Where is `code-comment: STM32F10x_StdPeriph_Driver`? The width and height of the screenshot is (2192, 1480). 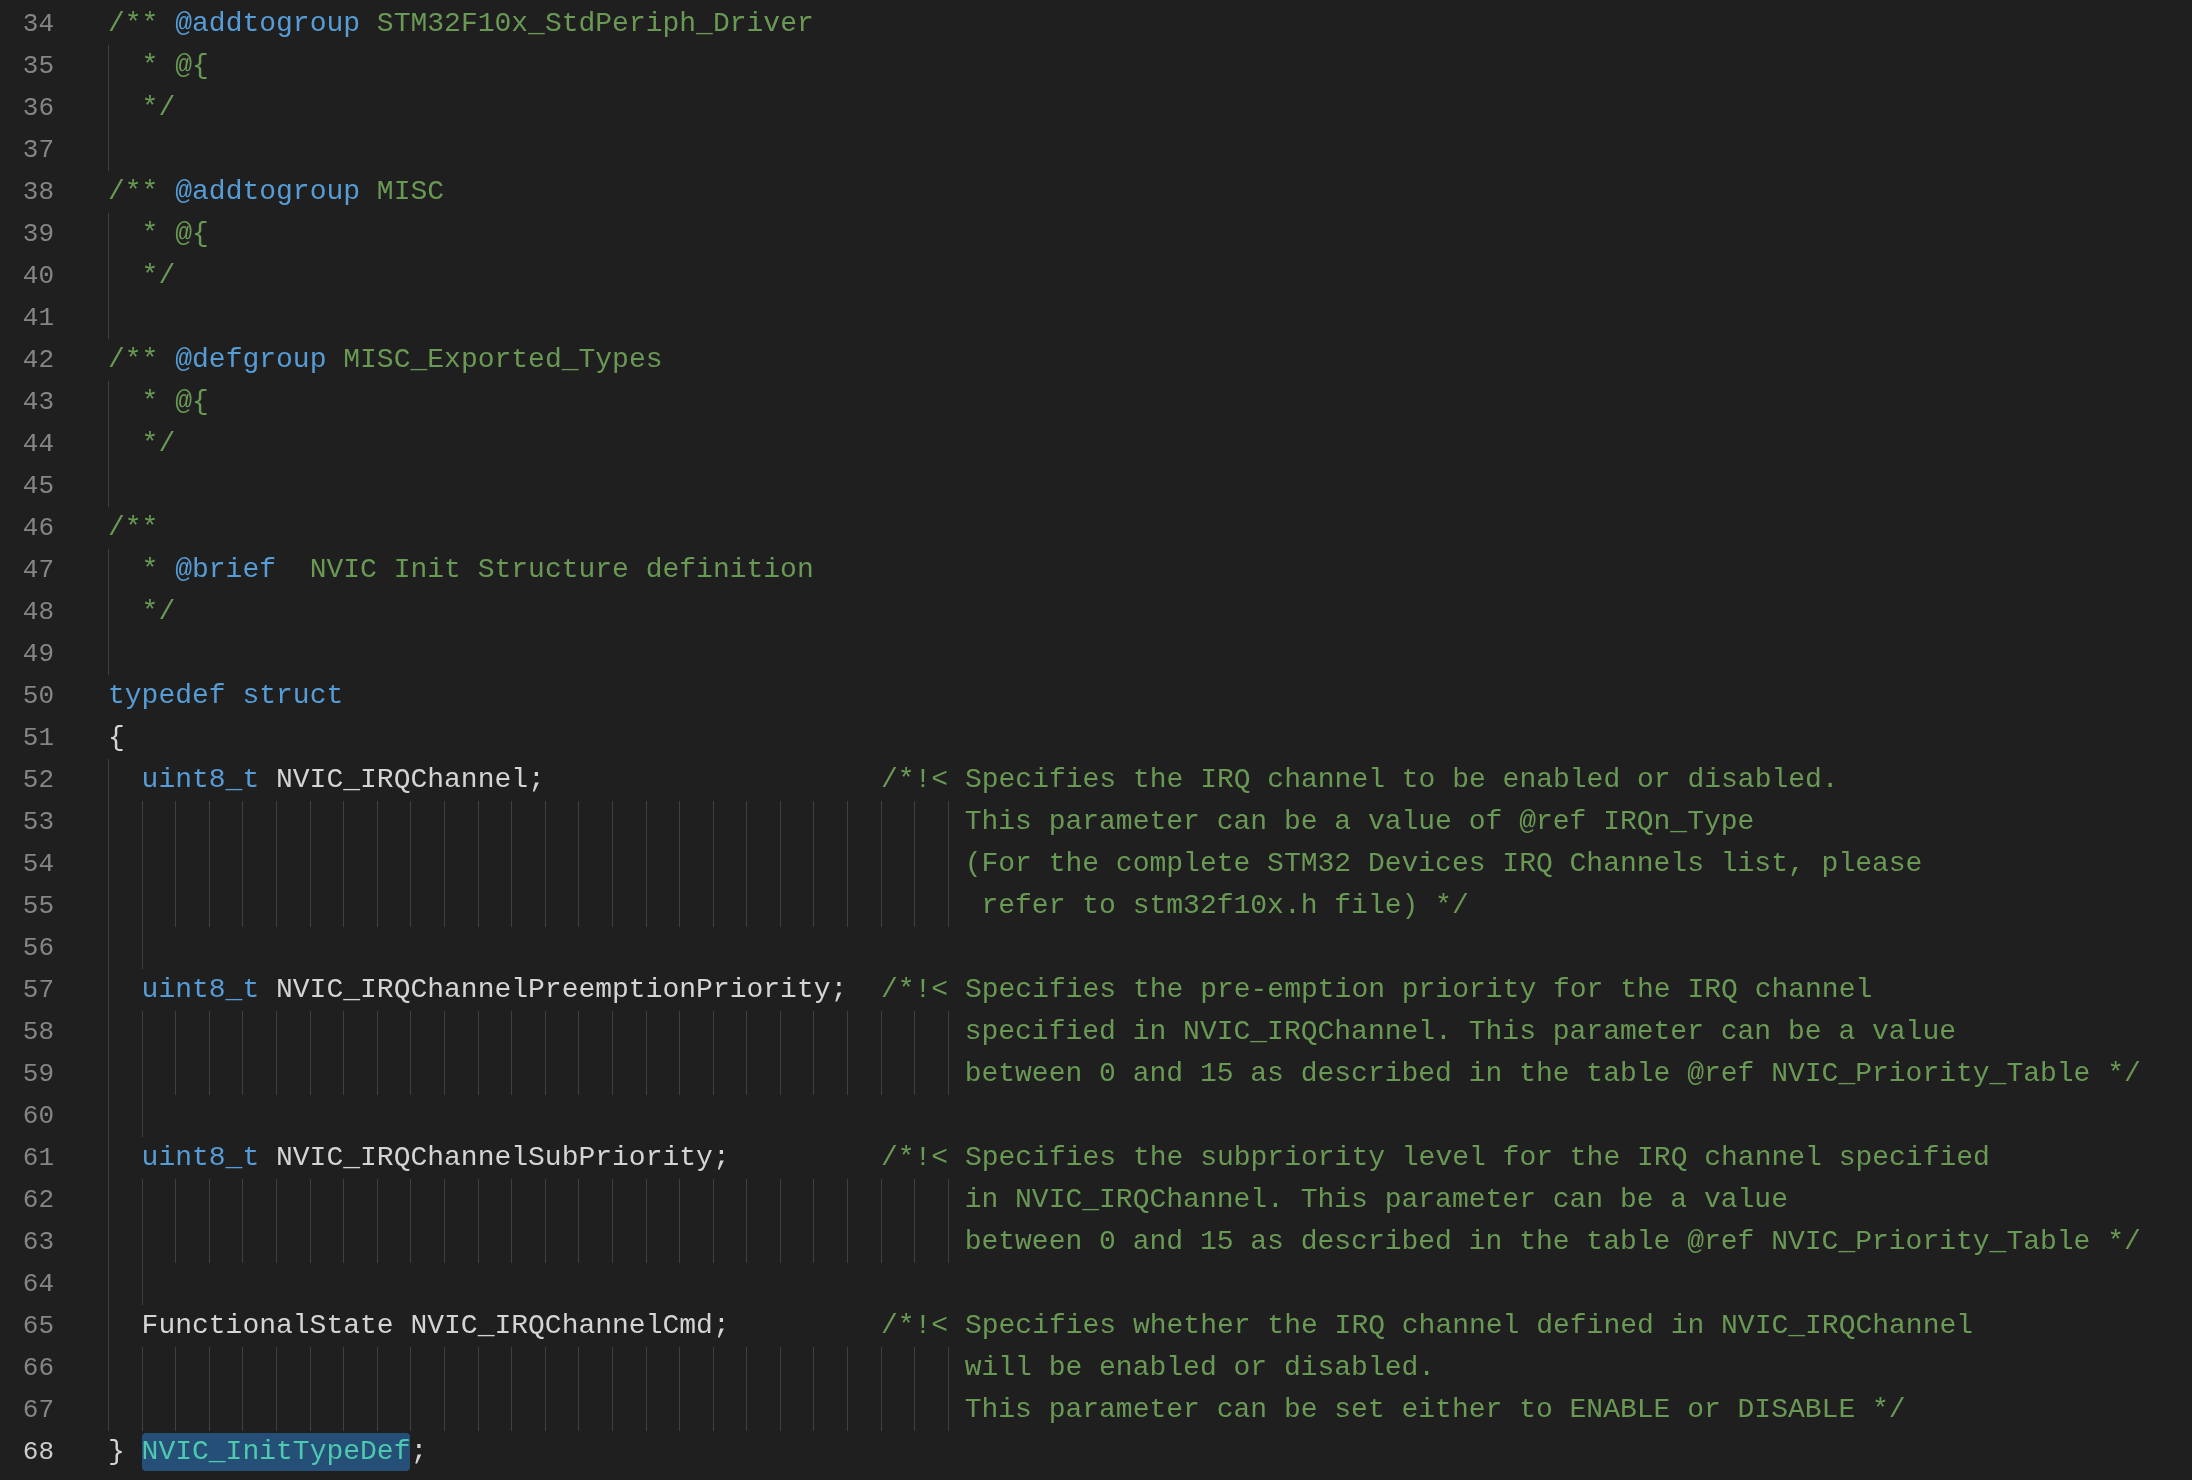 code-comment: STM32F10x_StdPeriph_Driver is located at coordinates (594, 24).